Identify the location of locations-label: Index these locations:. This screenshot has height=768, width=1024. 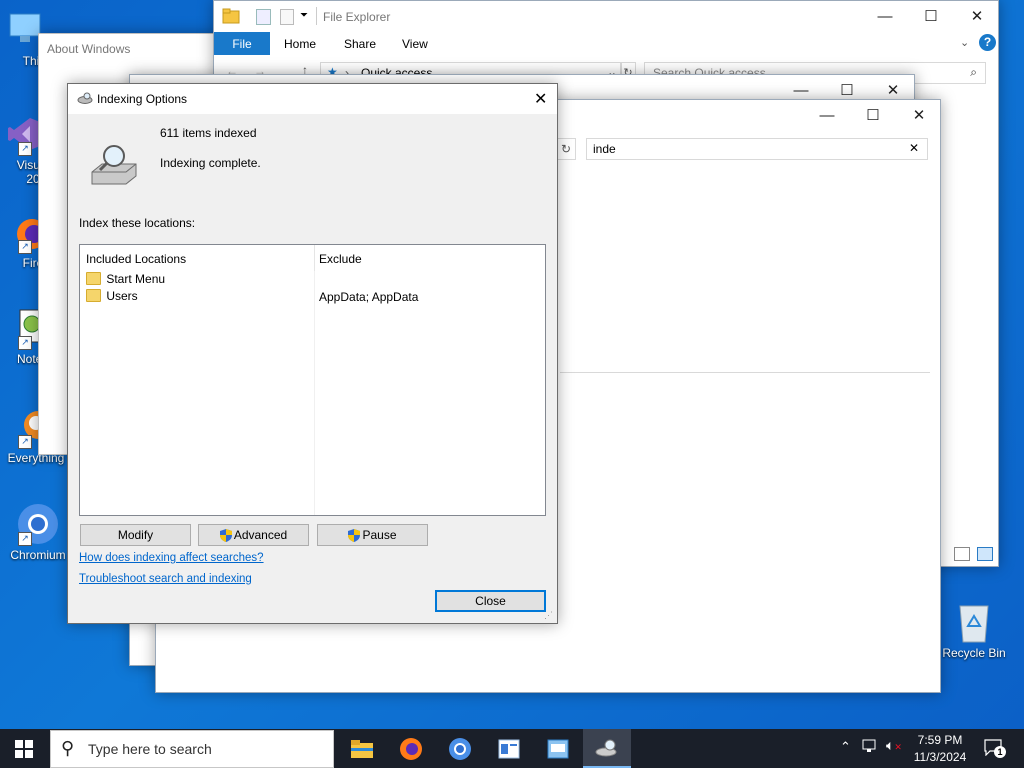
(137, 223).